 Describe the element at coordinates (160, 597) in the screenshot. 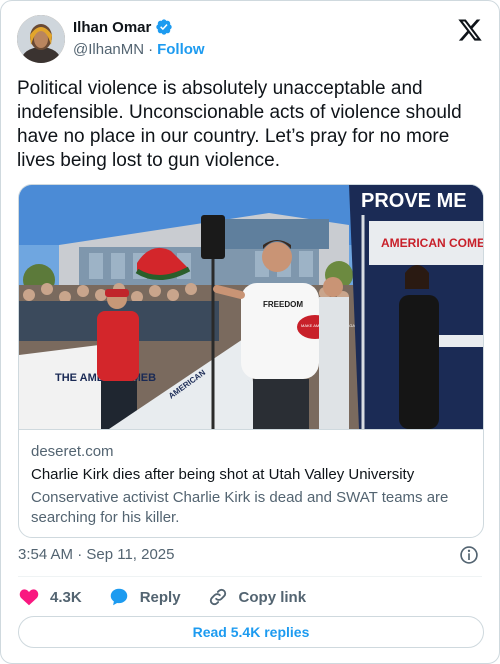

I see `reply-label: Reply` at that location.